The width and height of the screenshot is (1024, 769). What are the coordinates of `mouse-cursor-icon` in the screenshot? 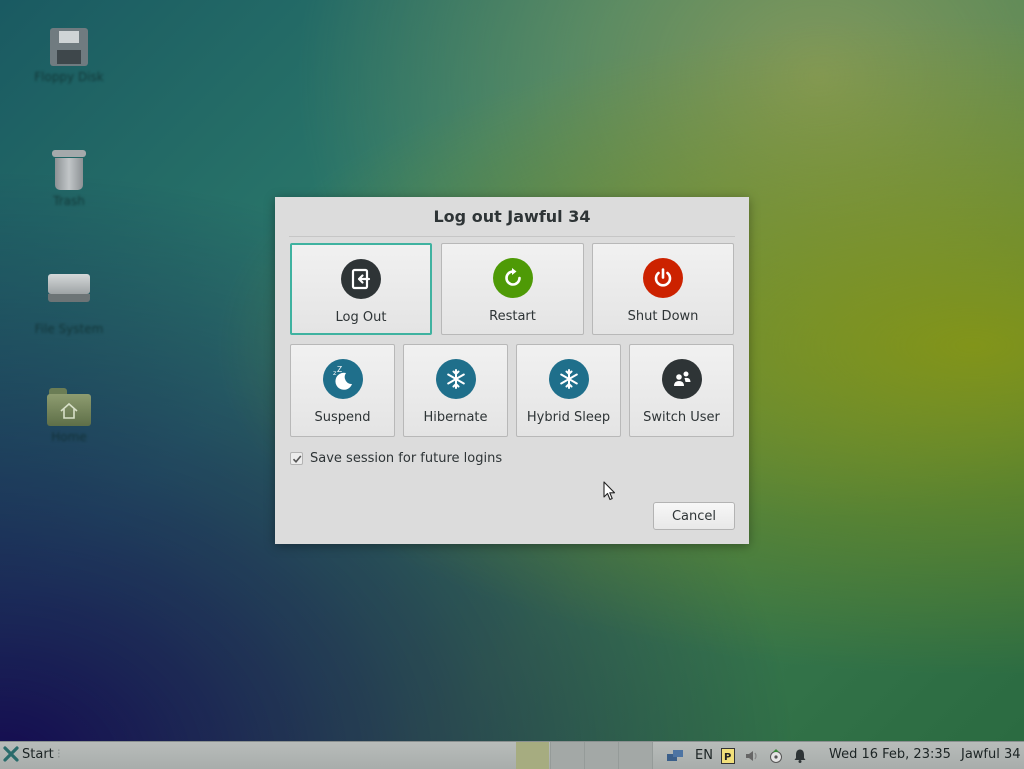 It's located at (609, 491).